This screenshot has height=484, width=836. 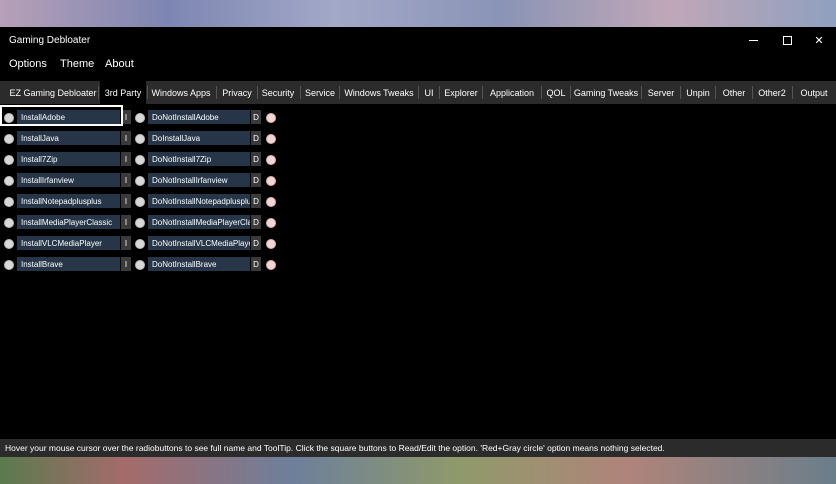 I want to click on tab-other2: Other2, so click(x=772, y=92).